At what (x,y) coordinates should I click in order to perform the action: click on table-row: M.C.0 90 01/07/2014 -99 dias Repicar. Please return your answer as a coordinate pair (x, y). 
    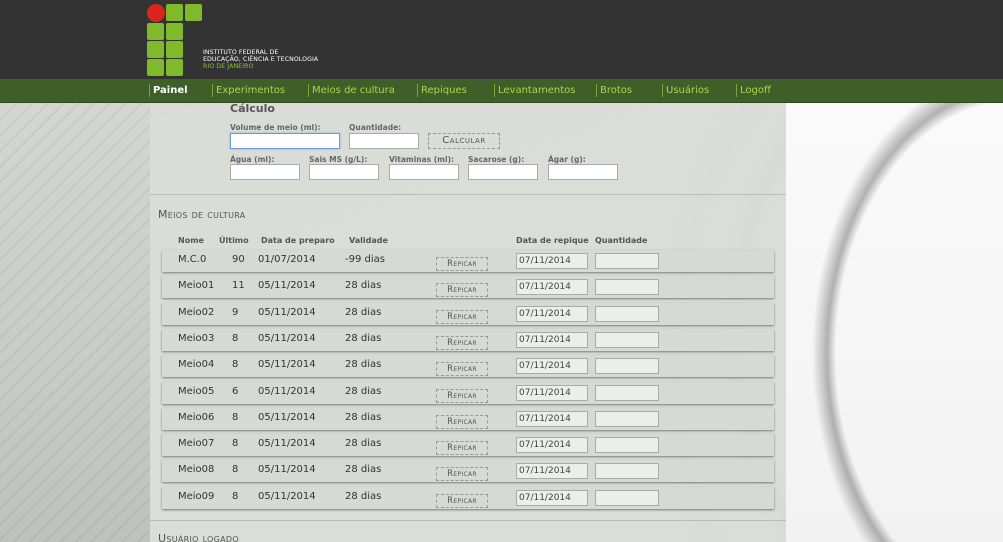
    Looking at the image, I should click on (468, 261).